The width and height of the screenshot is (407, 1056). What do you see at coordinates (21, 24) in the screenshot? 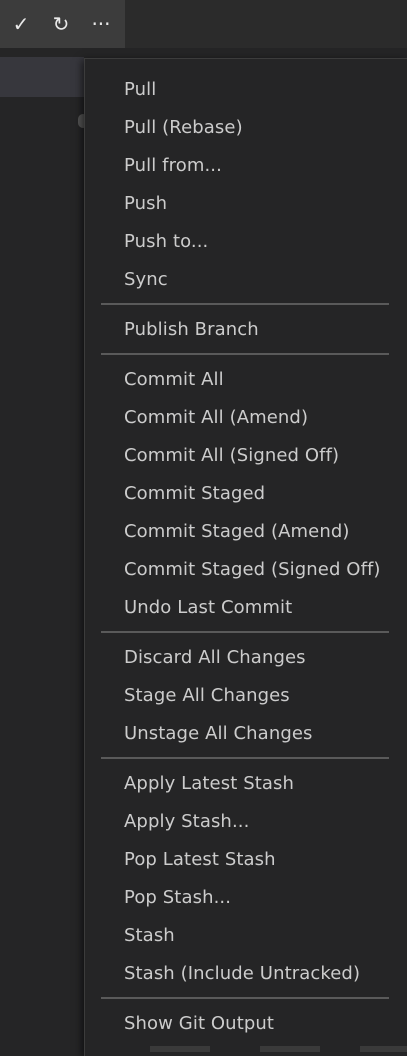
I see `check-icon: ✓` at bounding box center [21, 24].